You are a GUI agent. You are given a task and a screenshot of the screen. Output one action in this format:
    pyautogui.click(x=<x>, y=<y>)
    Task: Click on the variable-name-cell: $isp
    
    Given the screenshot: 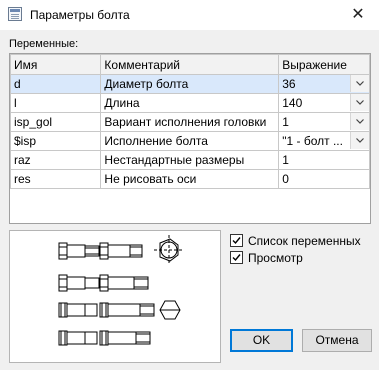 What is the action you would take?
    pyautogui.click(x=55, y=141)
    